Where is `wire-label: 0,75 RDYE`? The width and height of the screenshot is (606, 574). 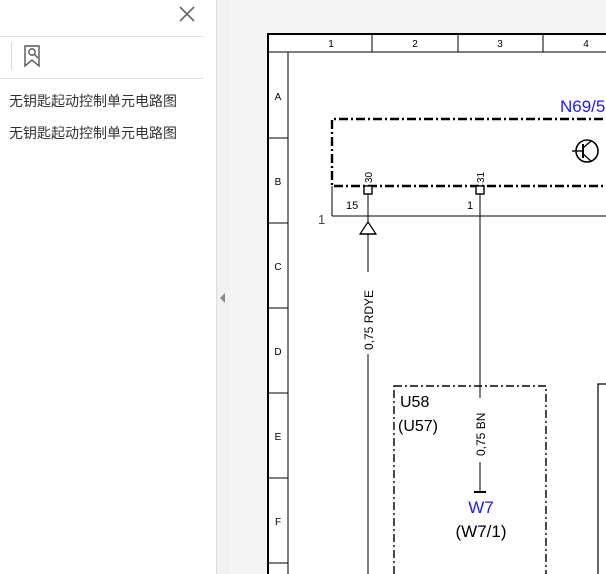
wire-label: 0,75 RDYE is located at coordinates (369, 320).